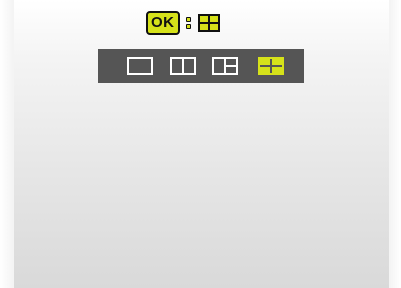 Image resolution: width=401 pixels, height=288 pixels. I want to click on triple-view-button, so click(225, 66).